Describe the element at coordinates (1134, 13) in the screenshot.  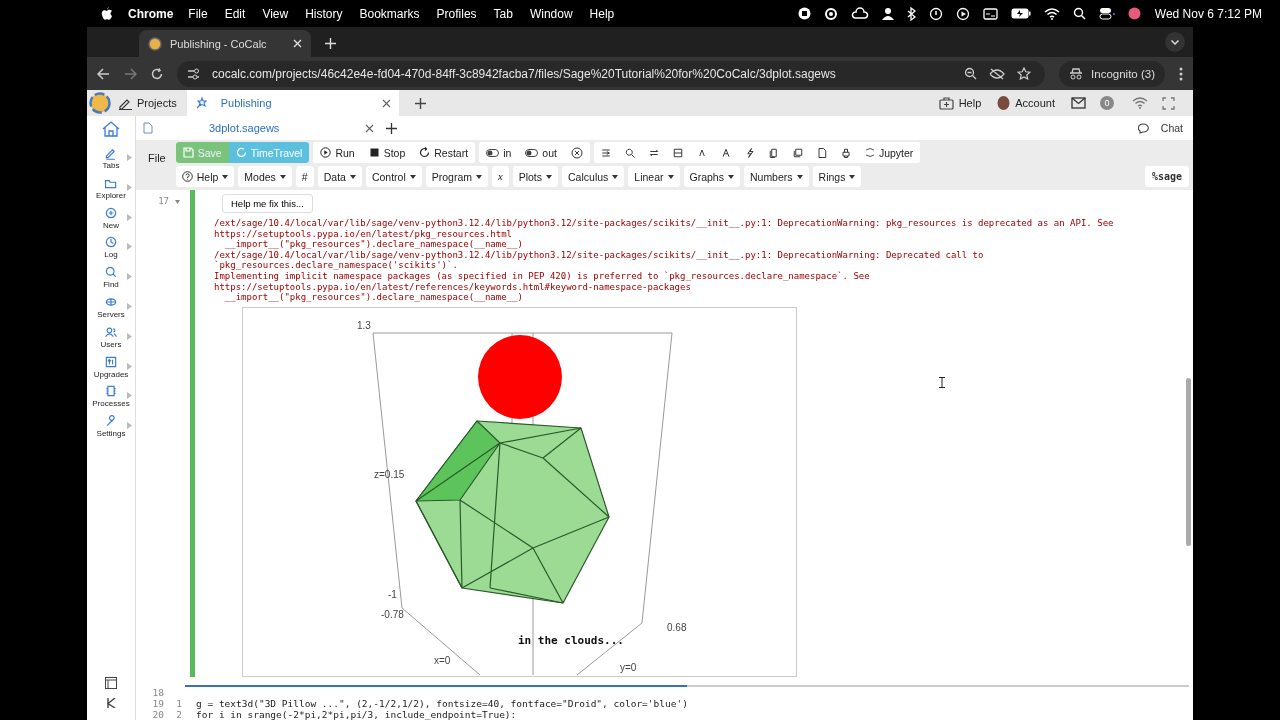
I see `avatar-icon` at that location.